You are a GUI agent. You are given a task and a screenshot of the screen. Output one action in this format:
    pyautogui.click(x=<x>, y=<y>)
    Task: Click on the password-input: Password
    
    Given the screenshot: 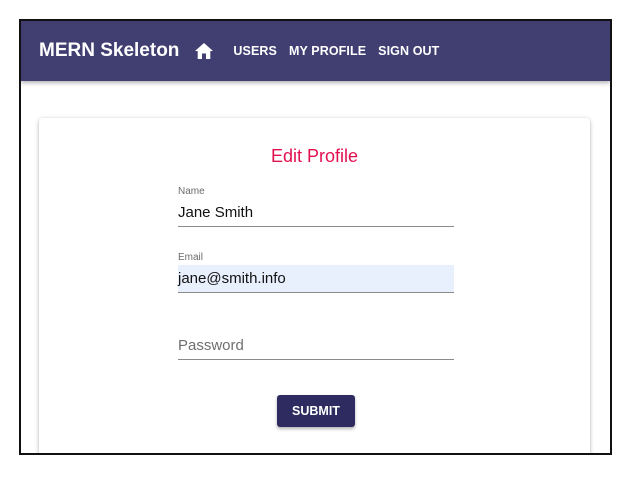 What is the action you would take?
    pyautogui.click(x=316, y=346)
    